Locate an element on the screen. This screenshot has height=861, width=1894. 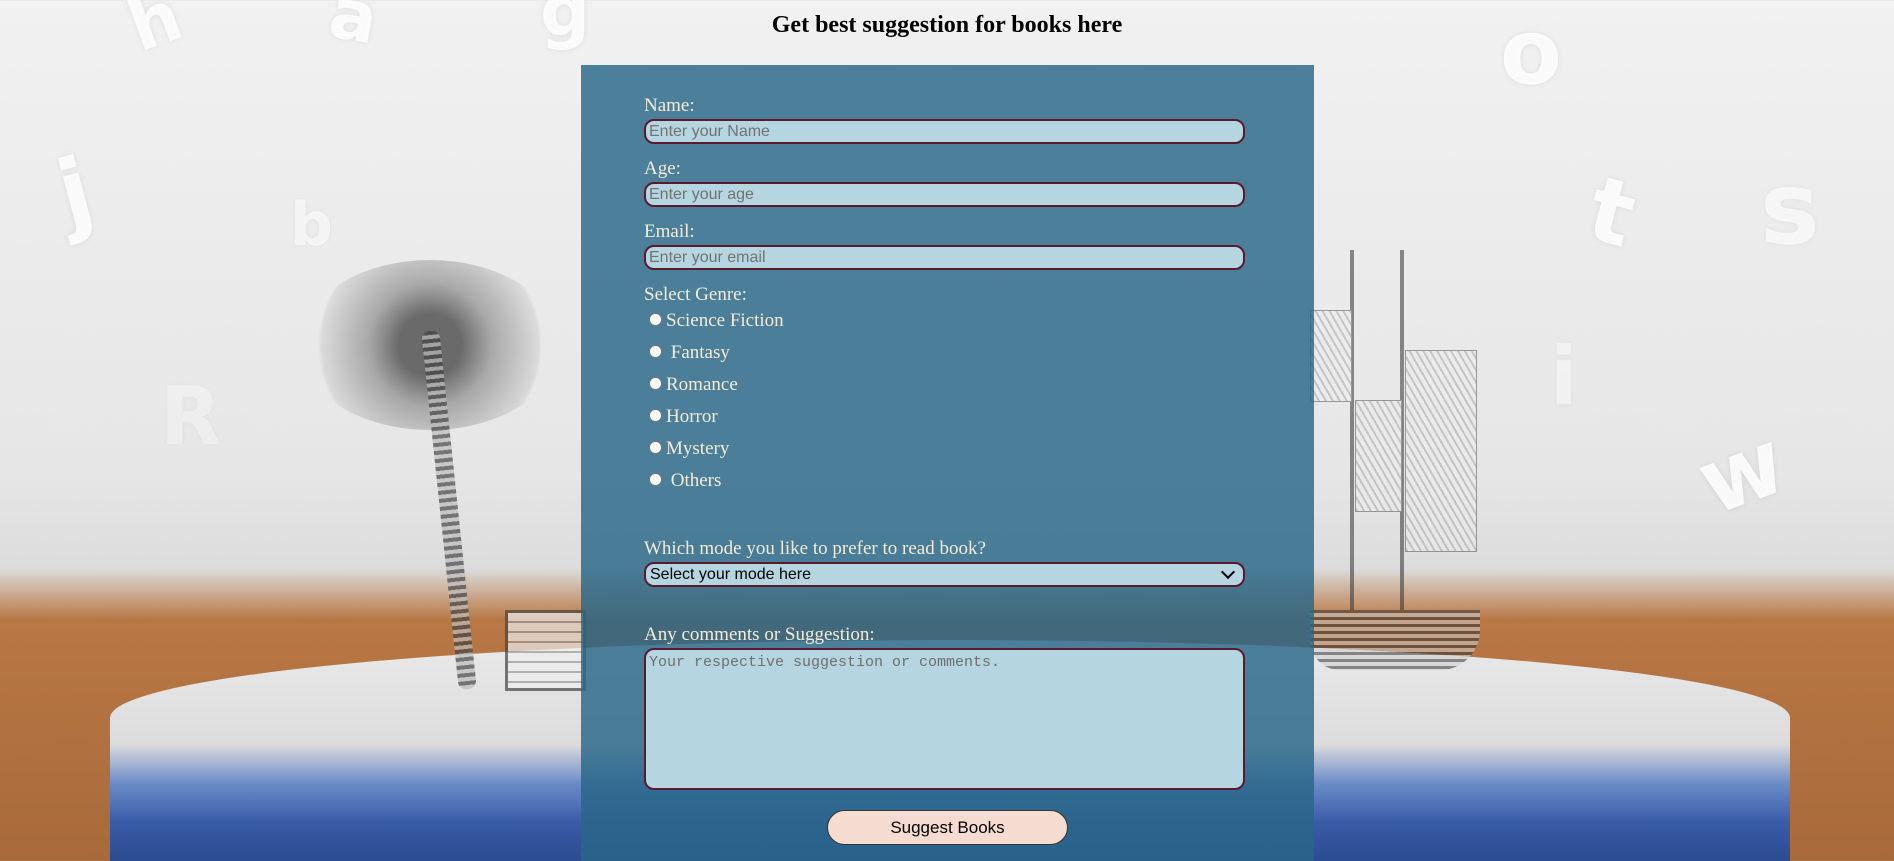
chevron-down-icon is located at coordinates (1228, 571).